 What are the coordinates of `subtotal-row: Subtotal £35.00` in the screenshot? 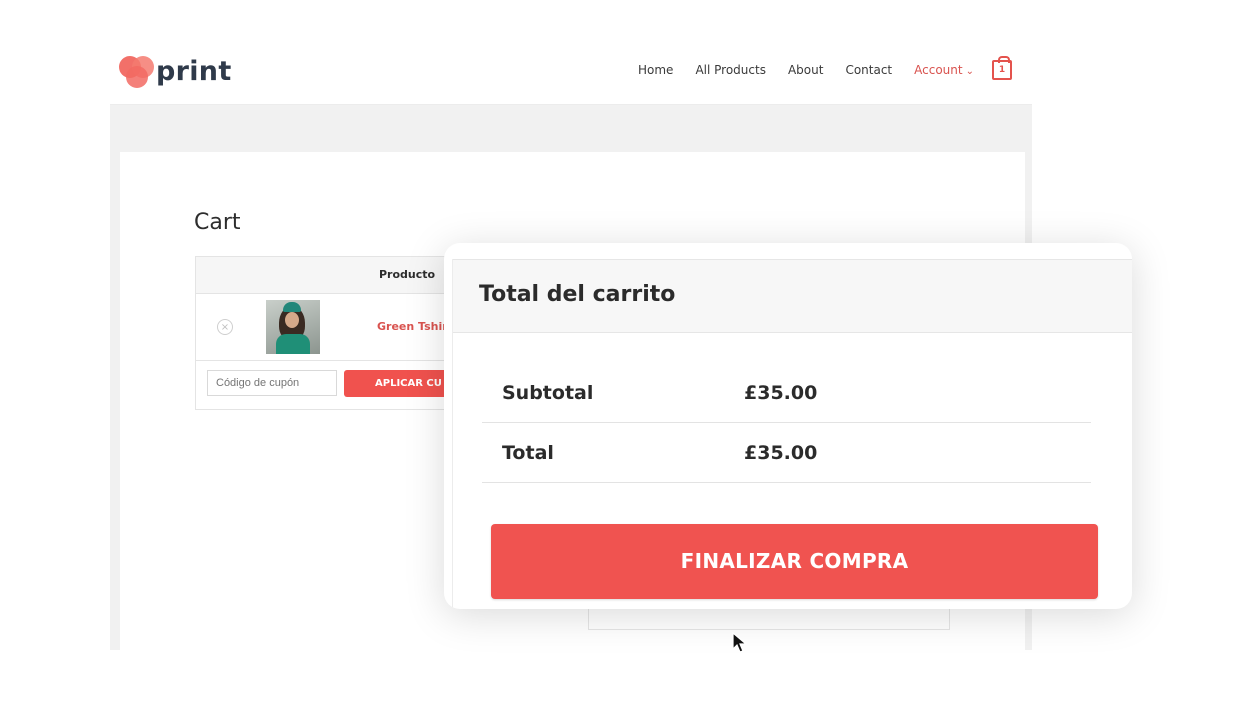 It's located at (786, 392).